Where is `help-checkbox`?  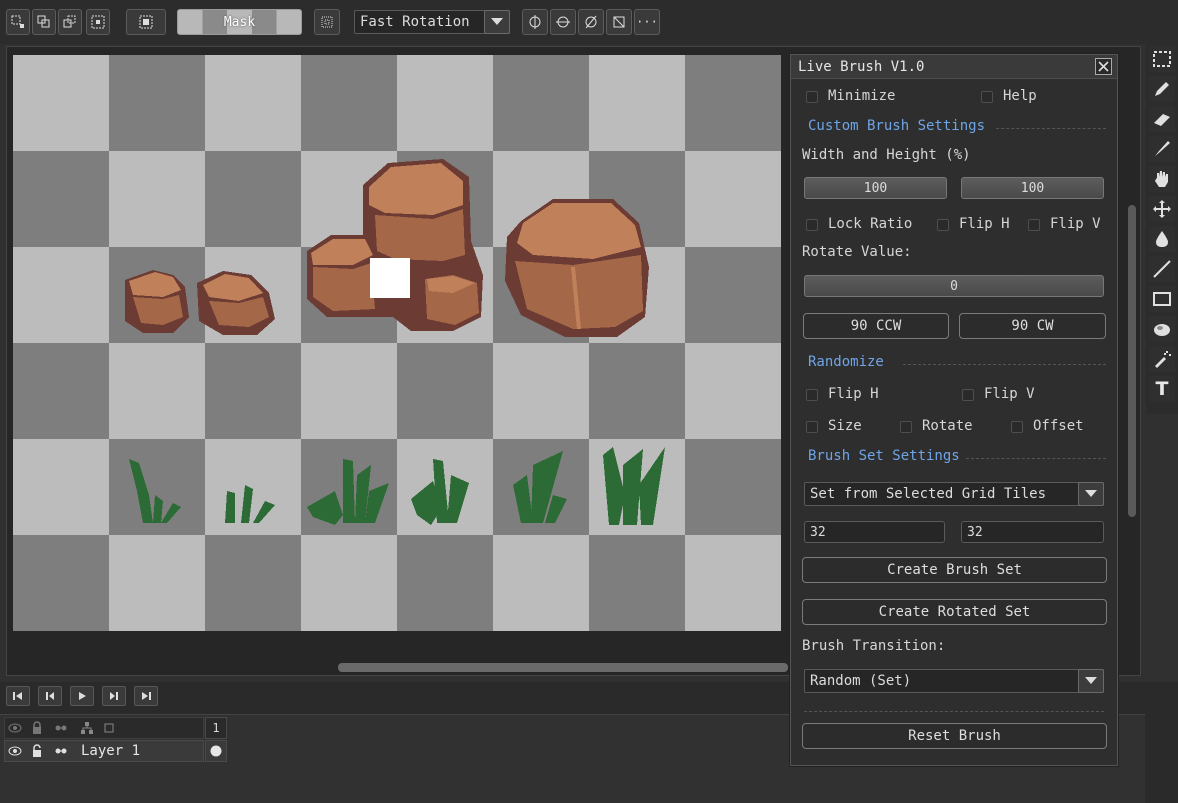 help-checkbox is located at coordinates (987, 97).